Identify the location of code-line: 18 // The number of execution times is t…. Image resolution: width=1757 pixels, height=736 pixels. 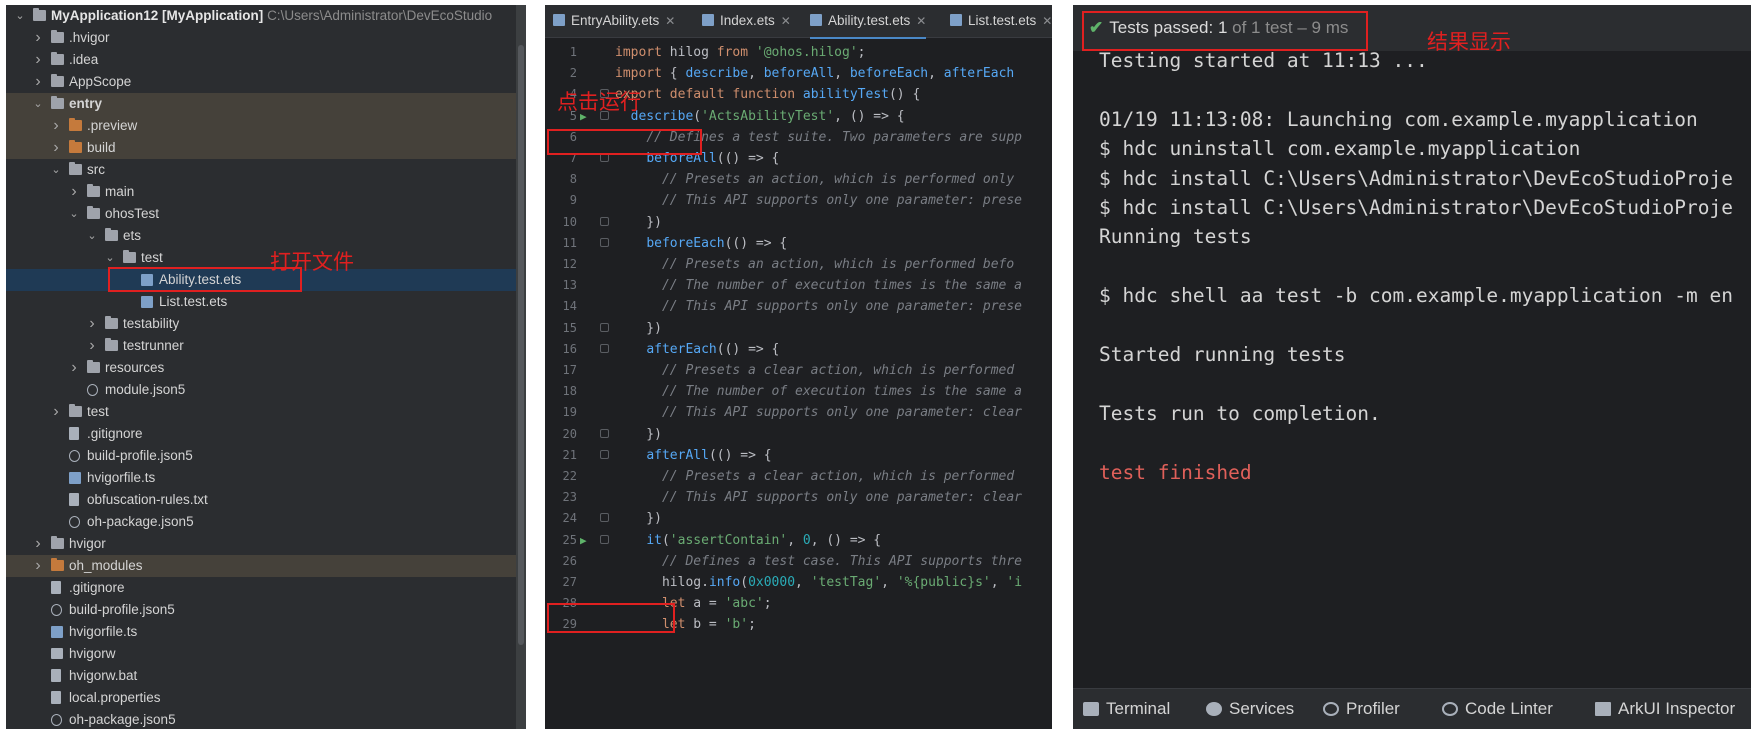
(798, 391).